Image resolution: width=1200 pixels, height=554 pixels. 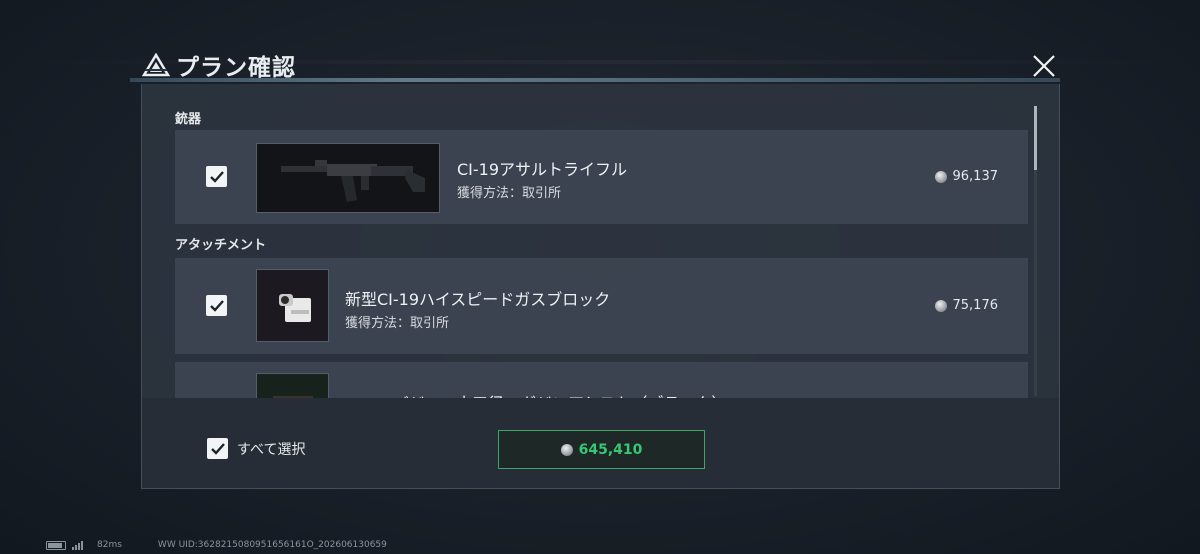 What do you see at coordinates (601, 380) in the screenshot?
I see `list-item: ハニーバジャー小口径マガジンアシスト（ブラック）` at bounding box center [601, 380].